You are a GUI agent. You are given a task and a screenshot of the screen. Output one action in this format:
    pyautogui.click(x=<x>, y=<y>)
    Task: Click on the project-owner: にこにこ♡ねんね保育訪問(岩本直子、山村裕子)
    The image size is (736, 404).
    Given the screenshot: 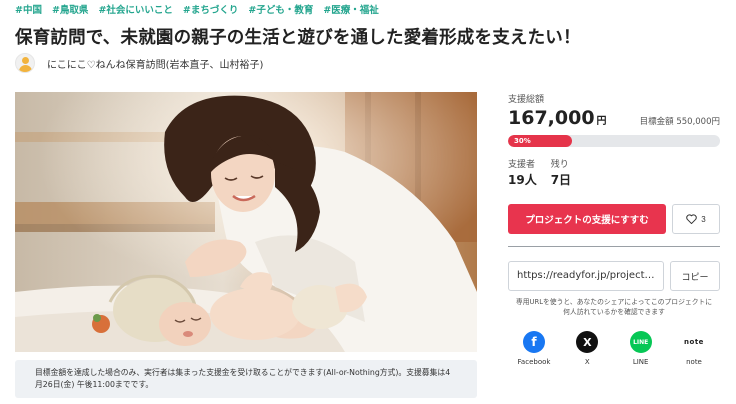 What is the action you would take?
    pyautogui.click(x=139, y=63)
    